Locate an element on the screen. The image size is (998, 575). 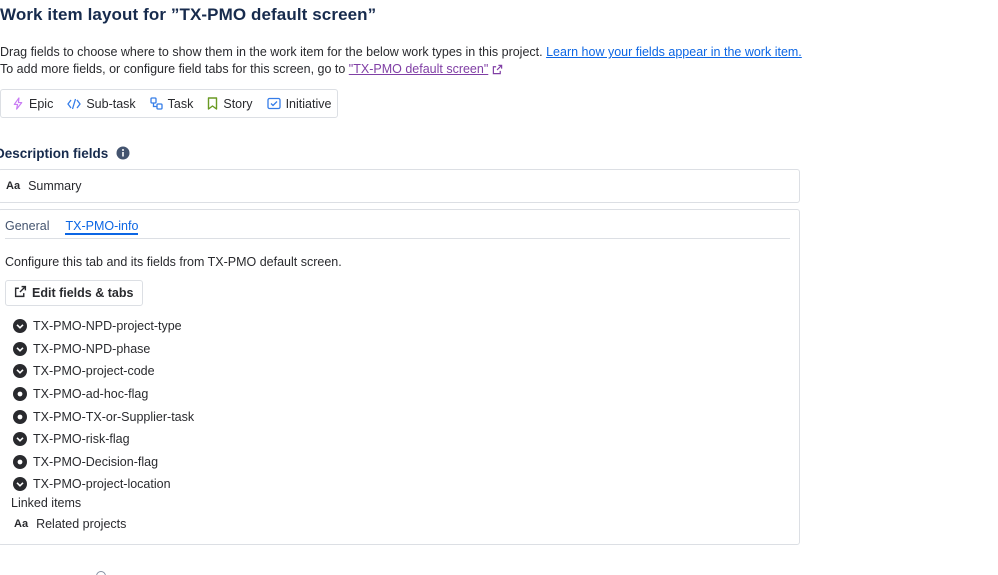
work-type-sub-task: Sub-task is located at coordinates (101, 103).